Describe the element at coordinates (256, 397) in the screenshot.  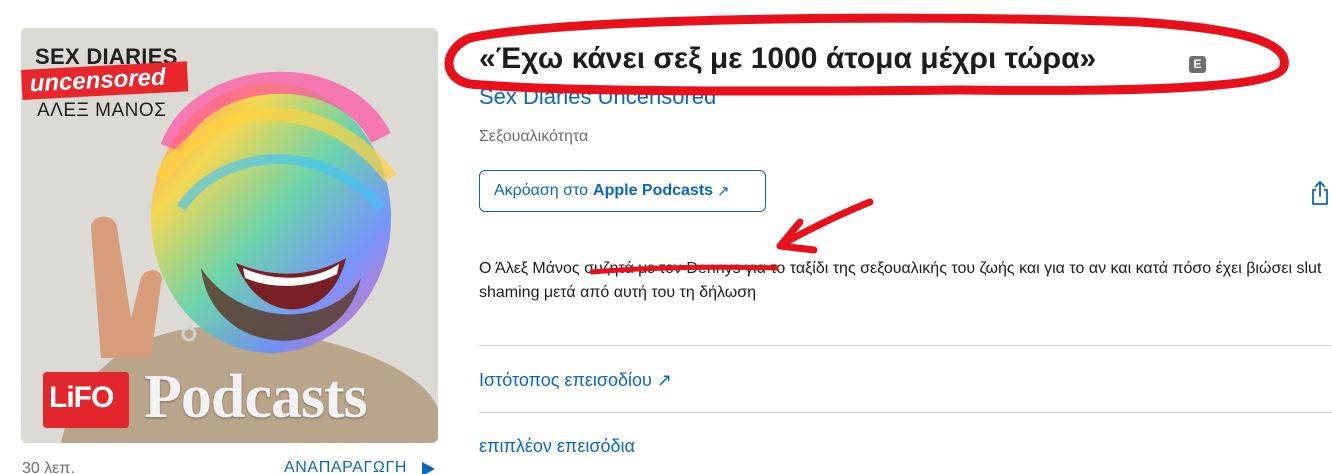
I see `artwork-podcasts-word: Podcasts` at that location.